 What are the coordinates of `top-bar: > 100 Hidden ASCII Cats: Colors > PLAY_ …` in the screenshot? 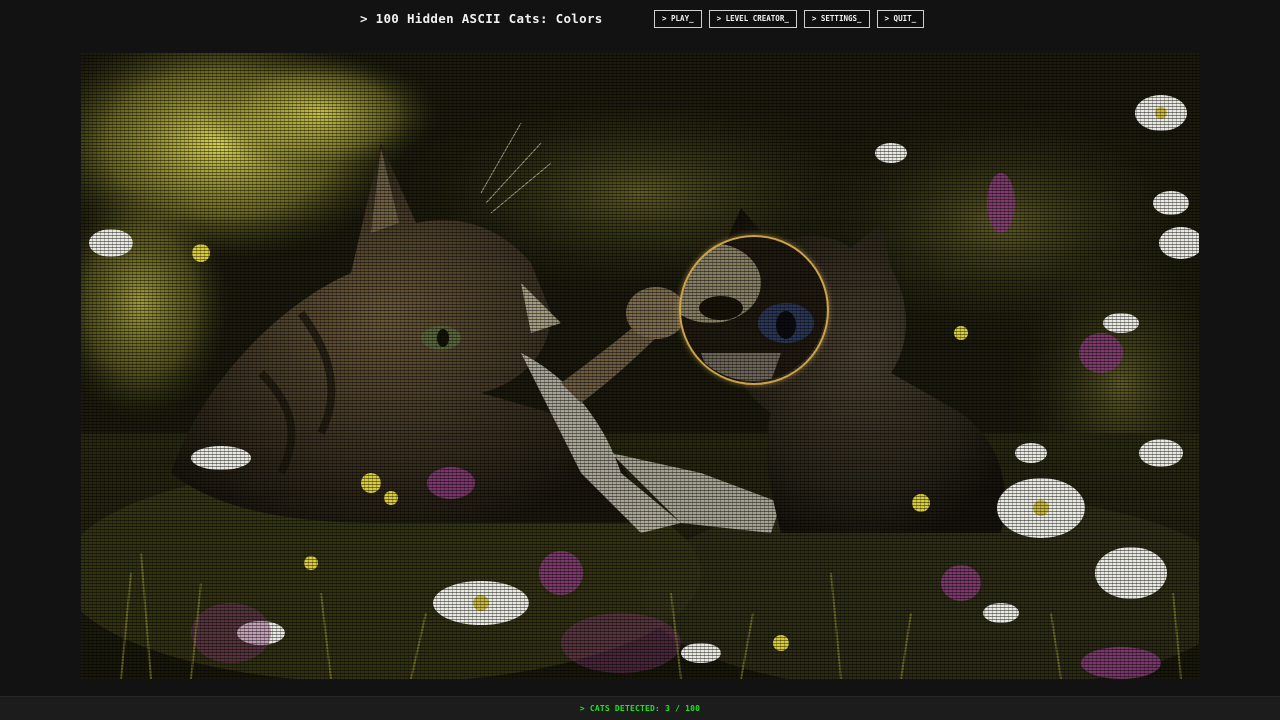 It's located at (640, 20).